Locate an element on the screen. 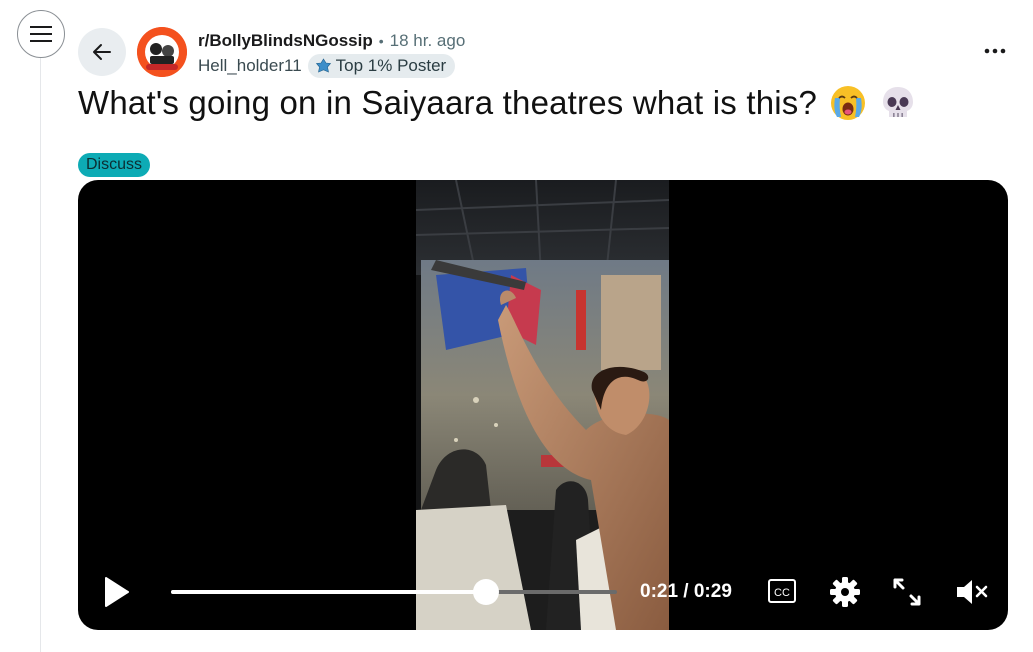  subreddit-avatar is located at coordinates (162, 52).